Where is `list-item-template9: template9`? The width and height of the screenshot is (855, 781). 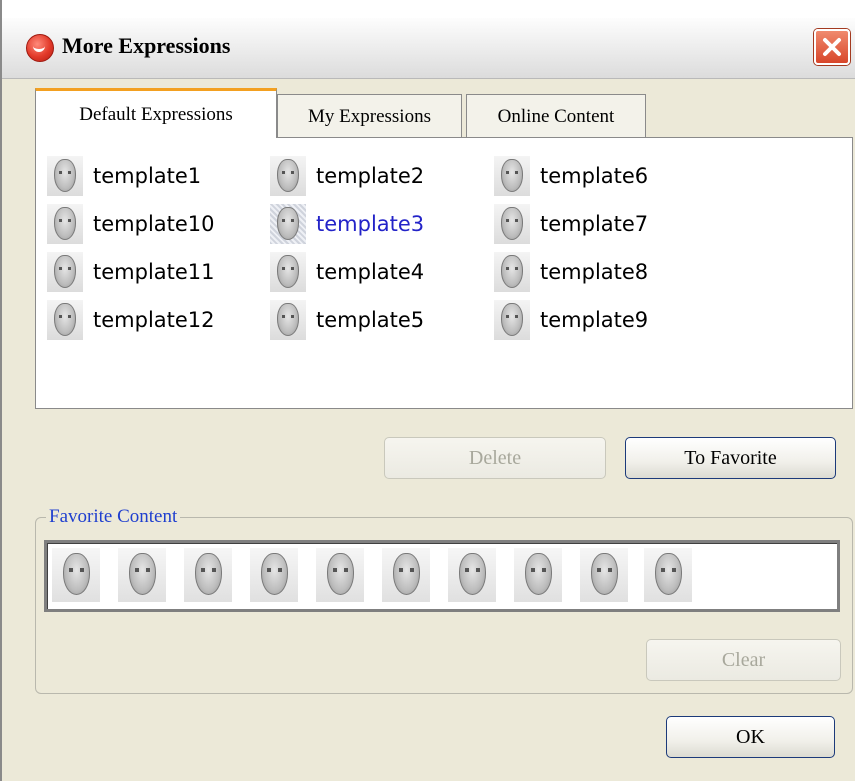
list-item-template9: template9 is located at coordinates (571, 320).